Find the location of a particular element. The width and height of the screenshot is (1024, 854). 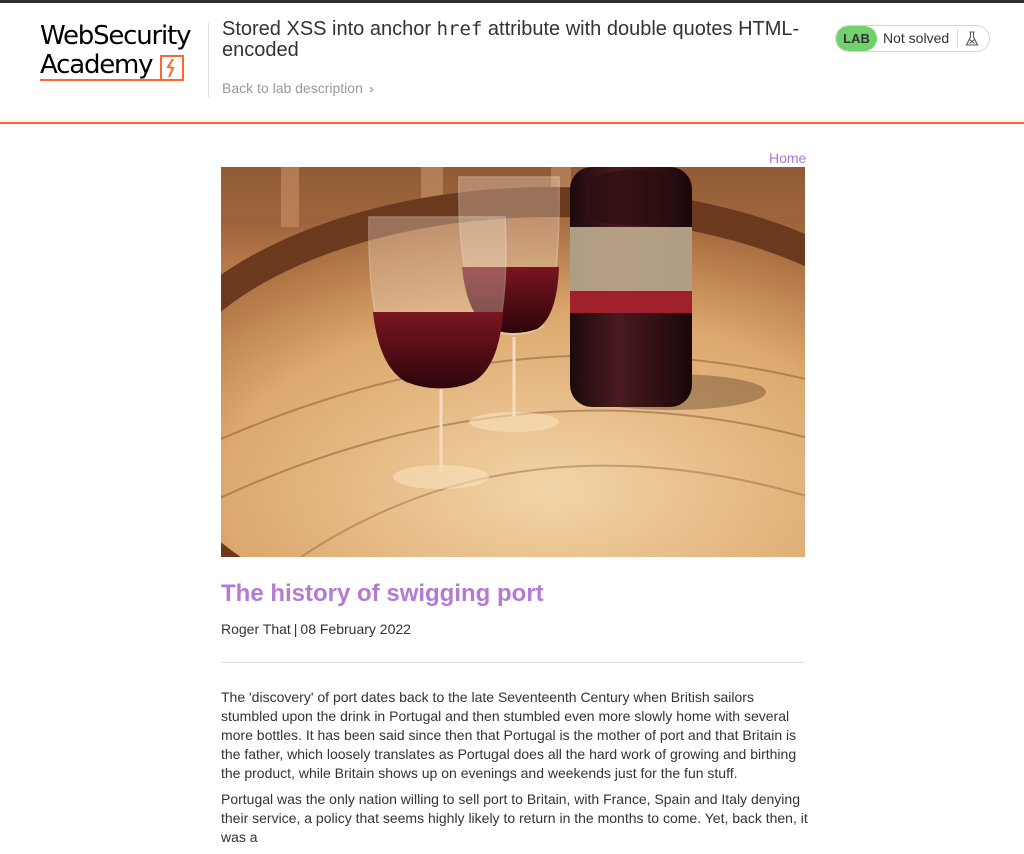

status-separator is located at coordinates (957, 38).